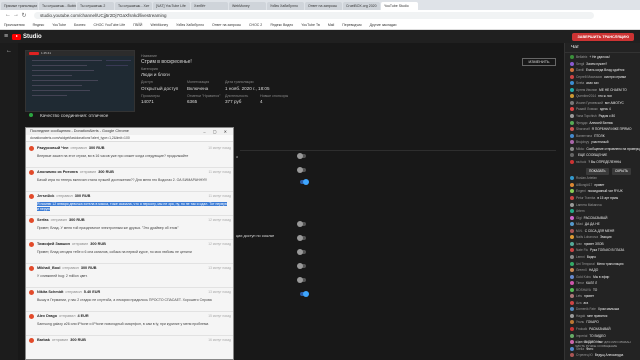 This screenshot has width=640, height=360. I want to click on show-button: ПОКАЗАТЬ, so click(597, 171).